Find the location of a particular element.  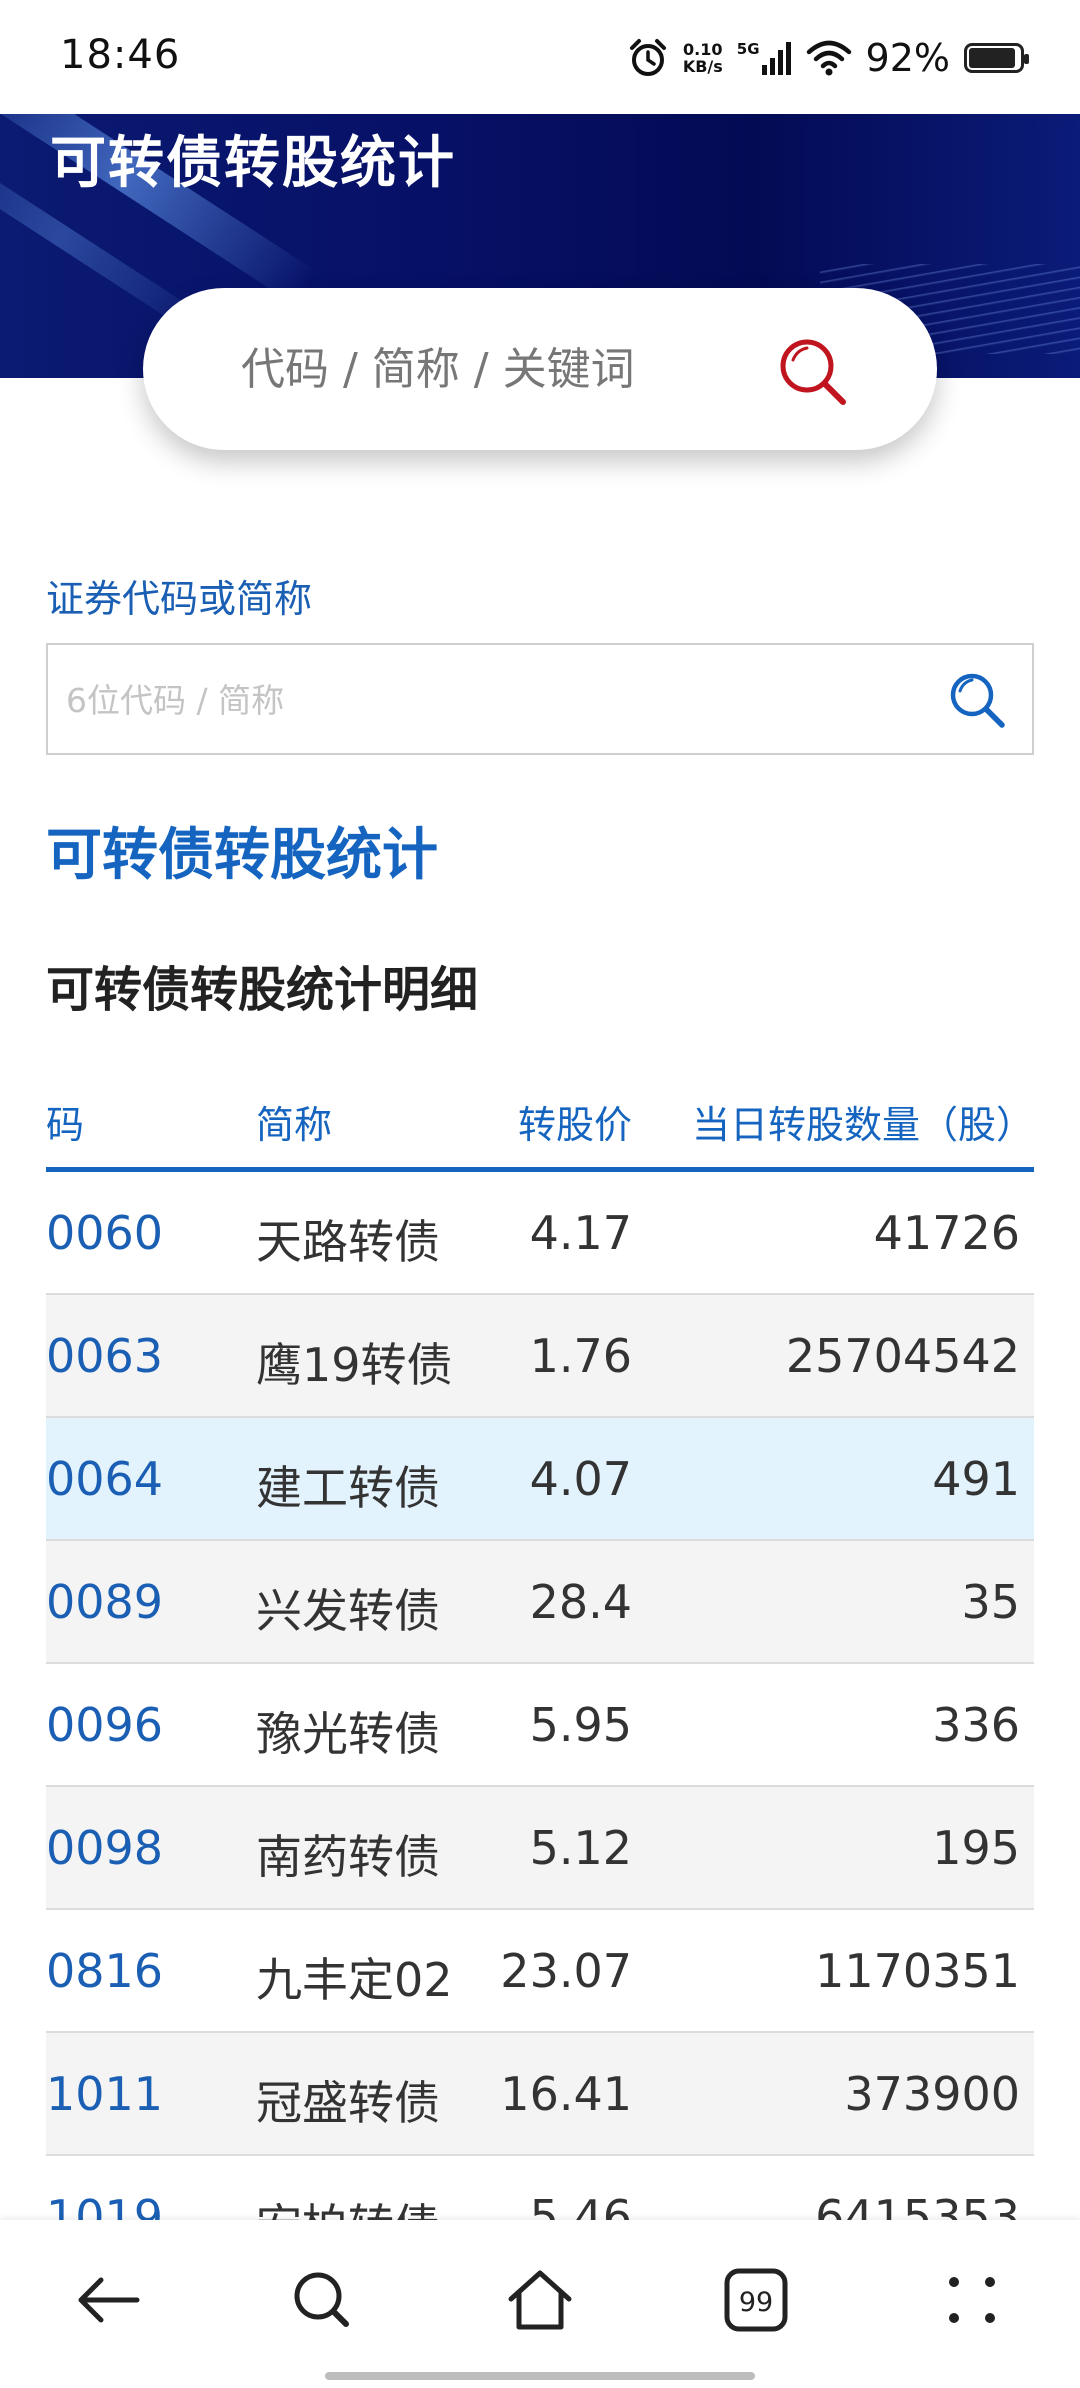

cell-code: 0096 is located at coordinates (104, 1725).